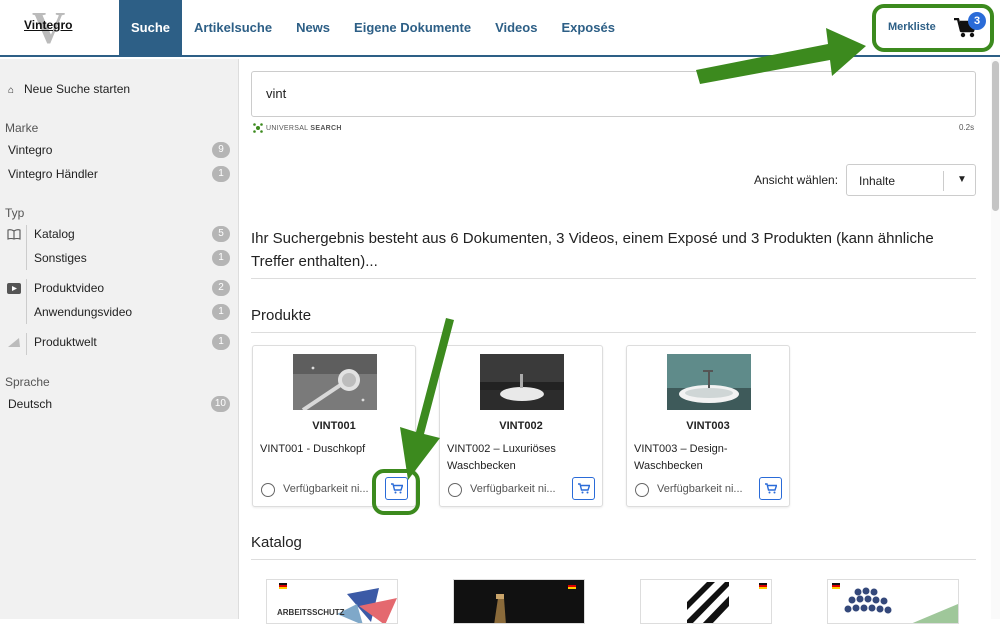 This screenshot has width=1000, height=624. What do you see at coordinates (995, 339) in the screenshot?
I see `page-scrollbar` at bounding box center [995, 339].